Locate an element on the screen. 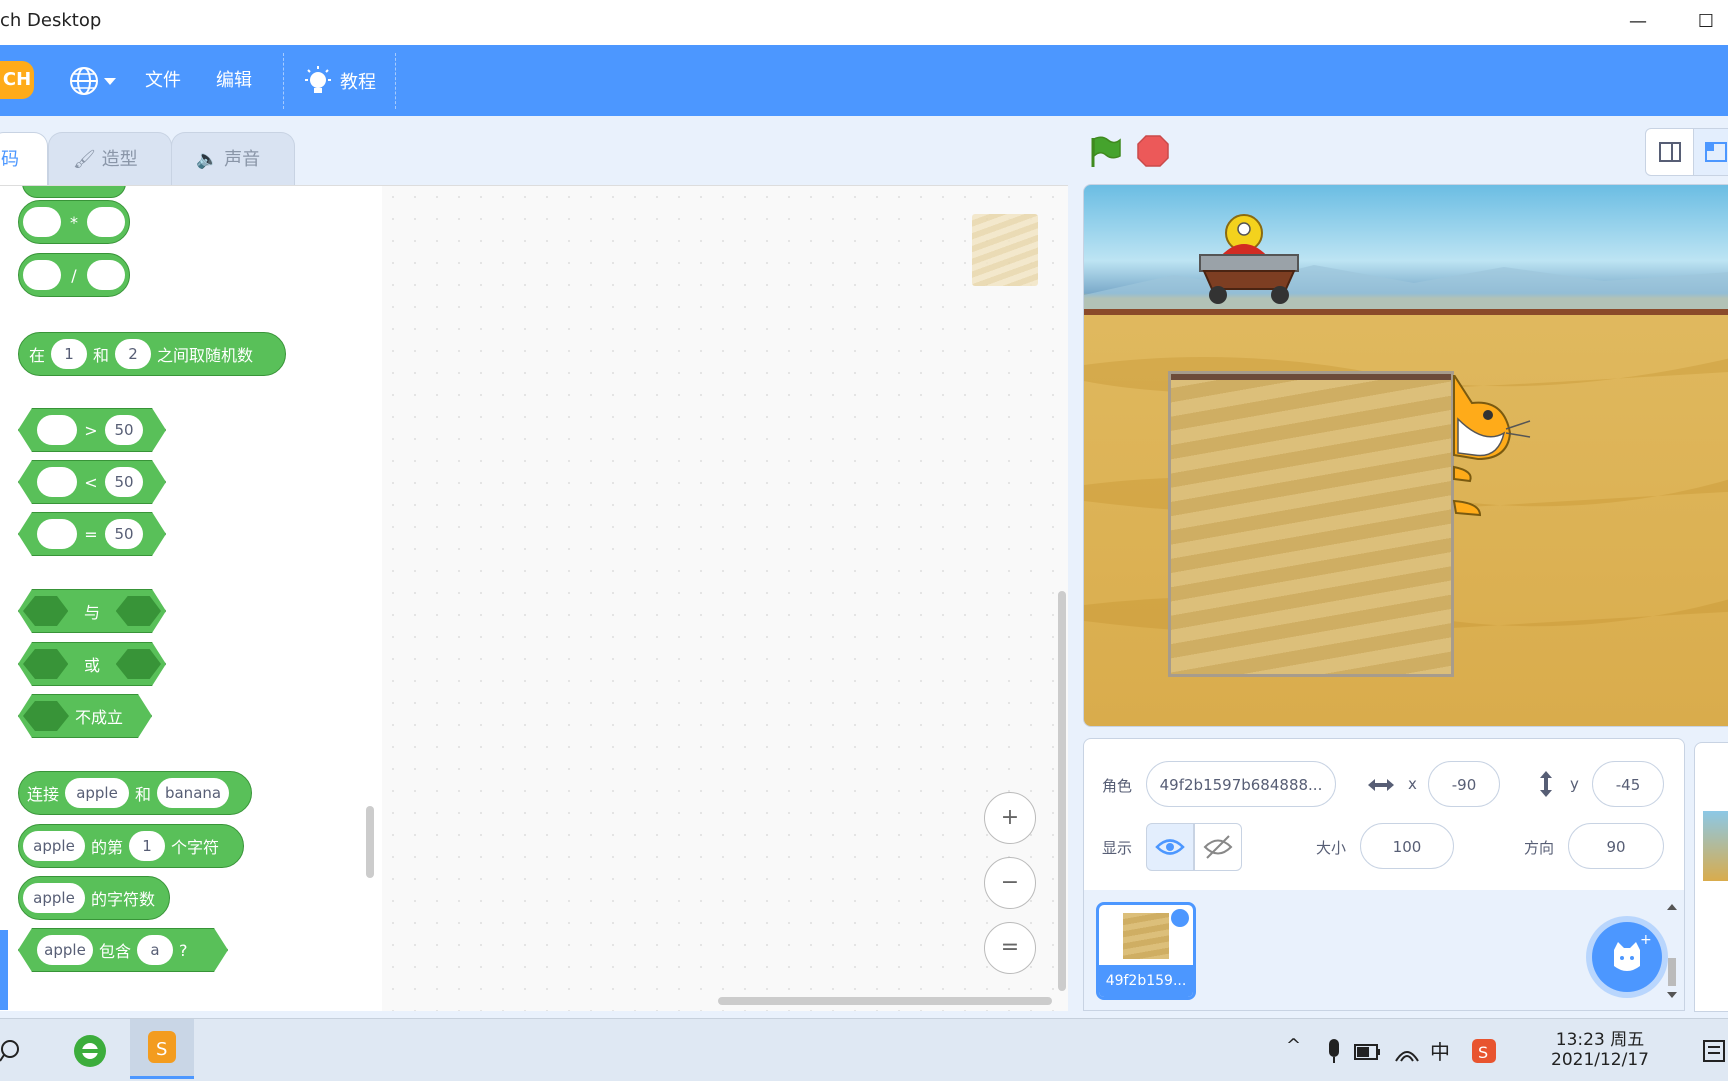 This screenshot has height=1081, width=1728. letter-of-string-input: apple is located at coordinates (54, 846).